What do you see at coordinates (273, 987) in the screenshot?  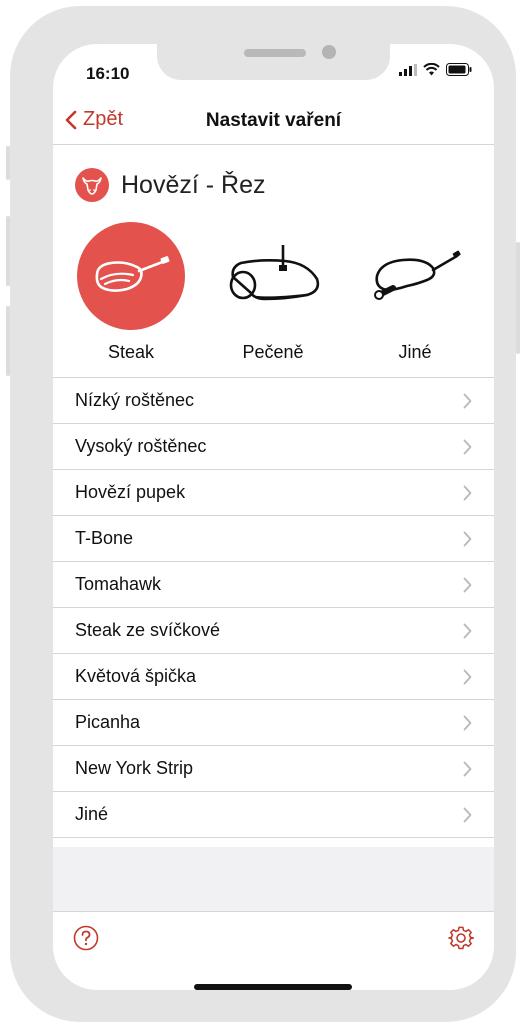 I see `home-indicator` at bounding box center [273, 987].